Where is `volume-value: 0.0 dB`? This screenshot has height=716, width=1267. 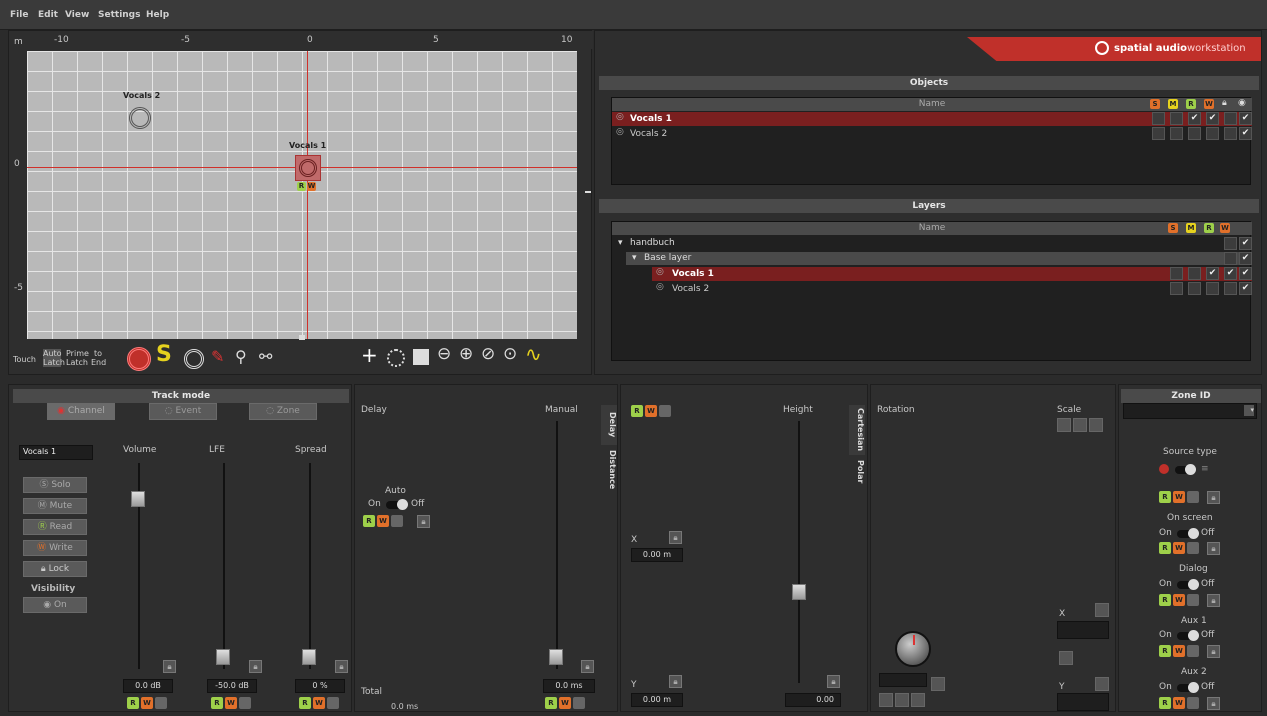
volume-value: 0.0 dB is located at coordinates (148, 686).